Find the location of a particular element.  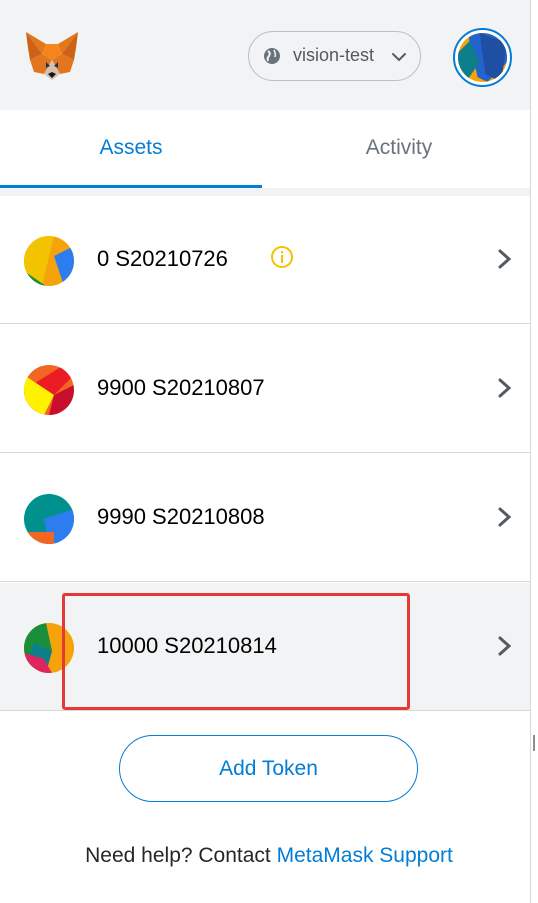

account-avatar is located at coordinates (482, 57).